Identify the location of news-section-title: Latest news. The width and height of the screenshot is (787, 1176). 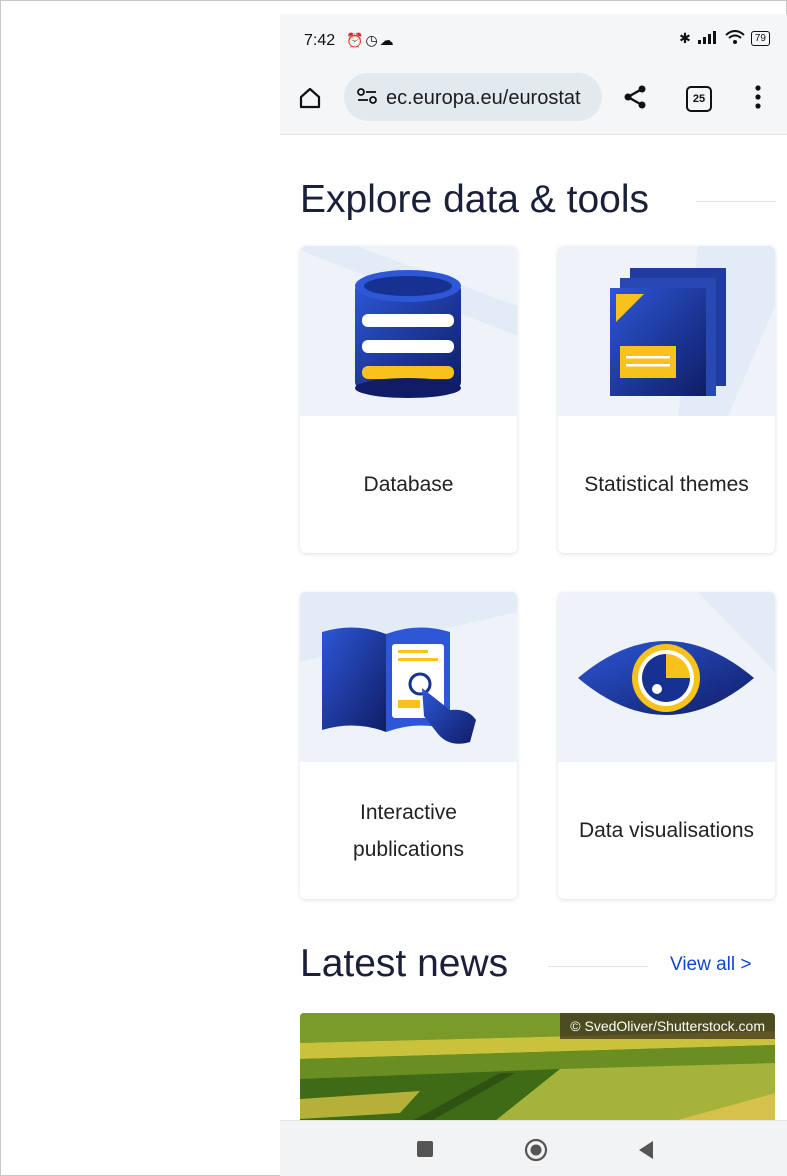
(404, 963).